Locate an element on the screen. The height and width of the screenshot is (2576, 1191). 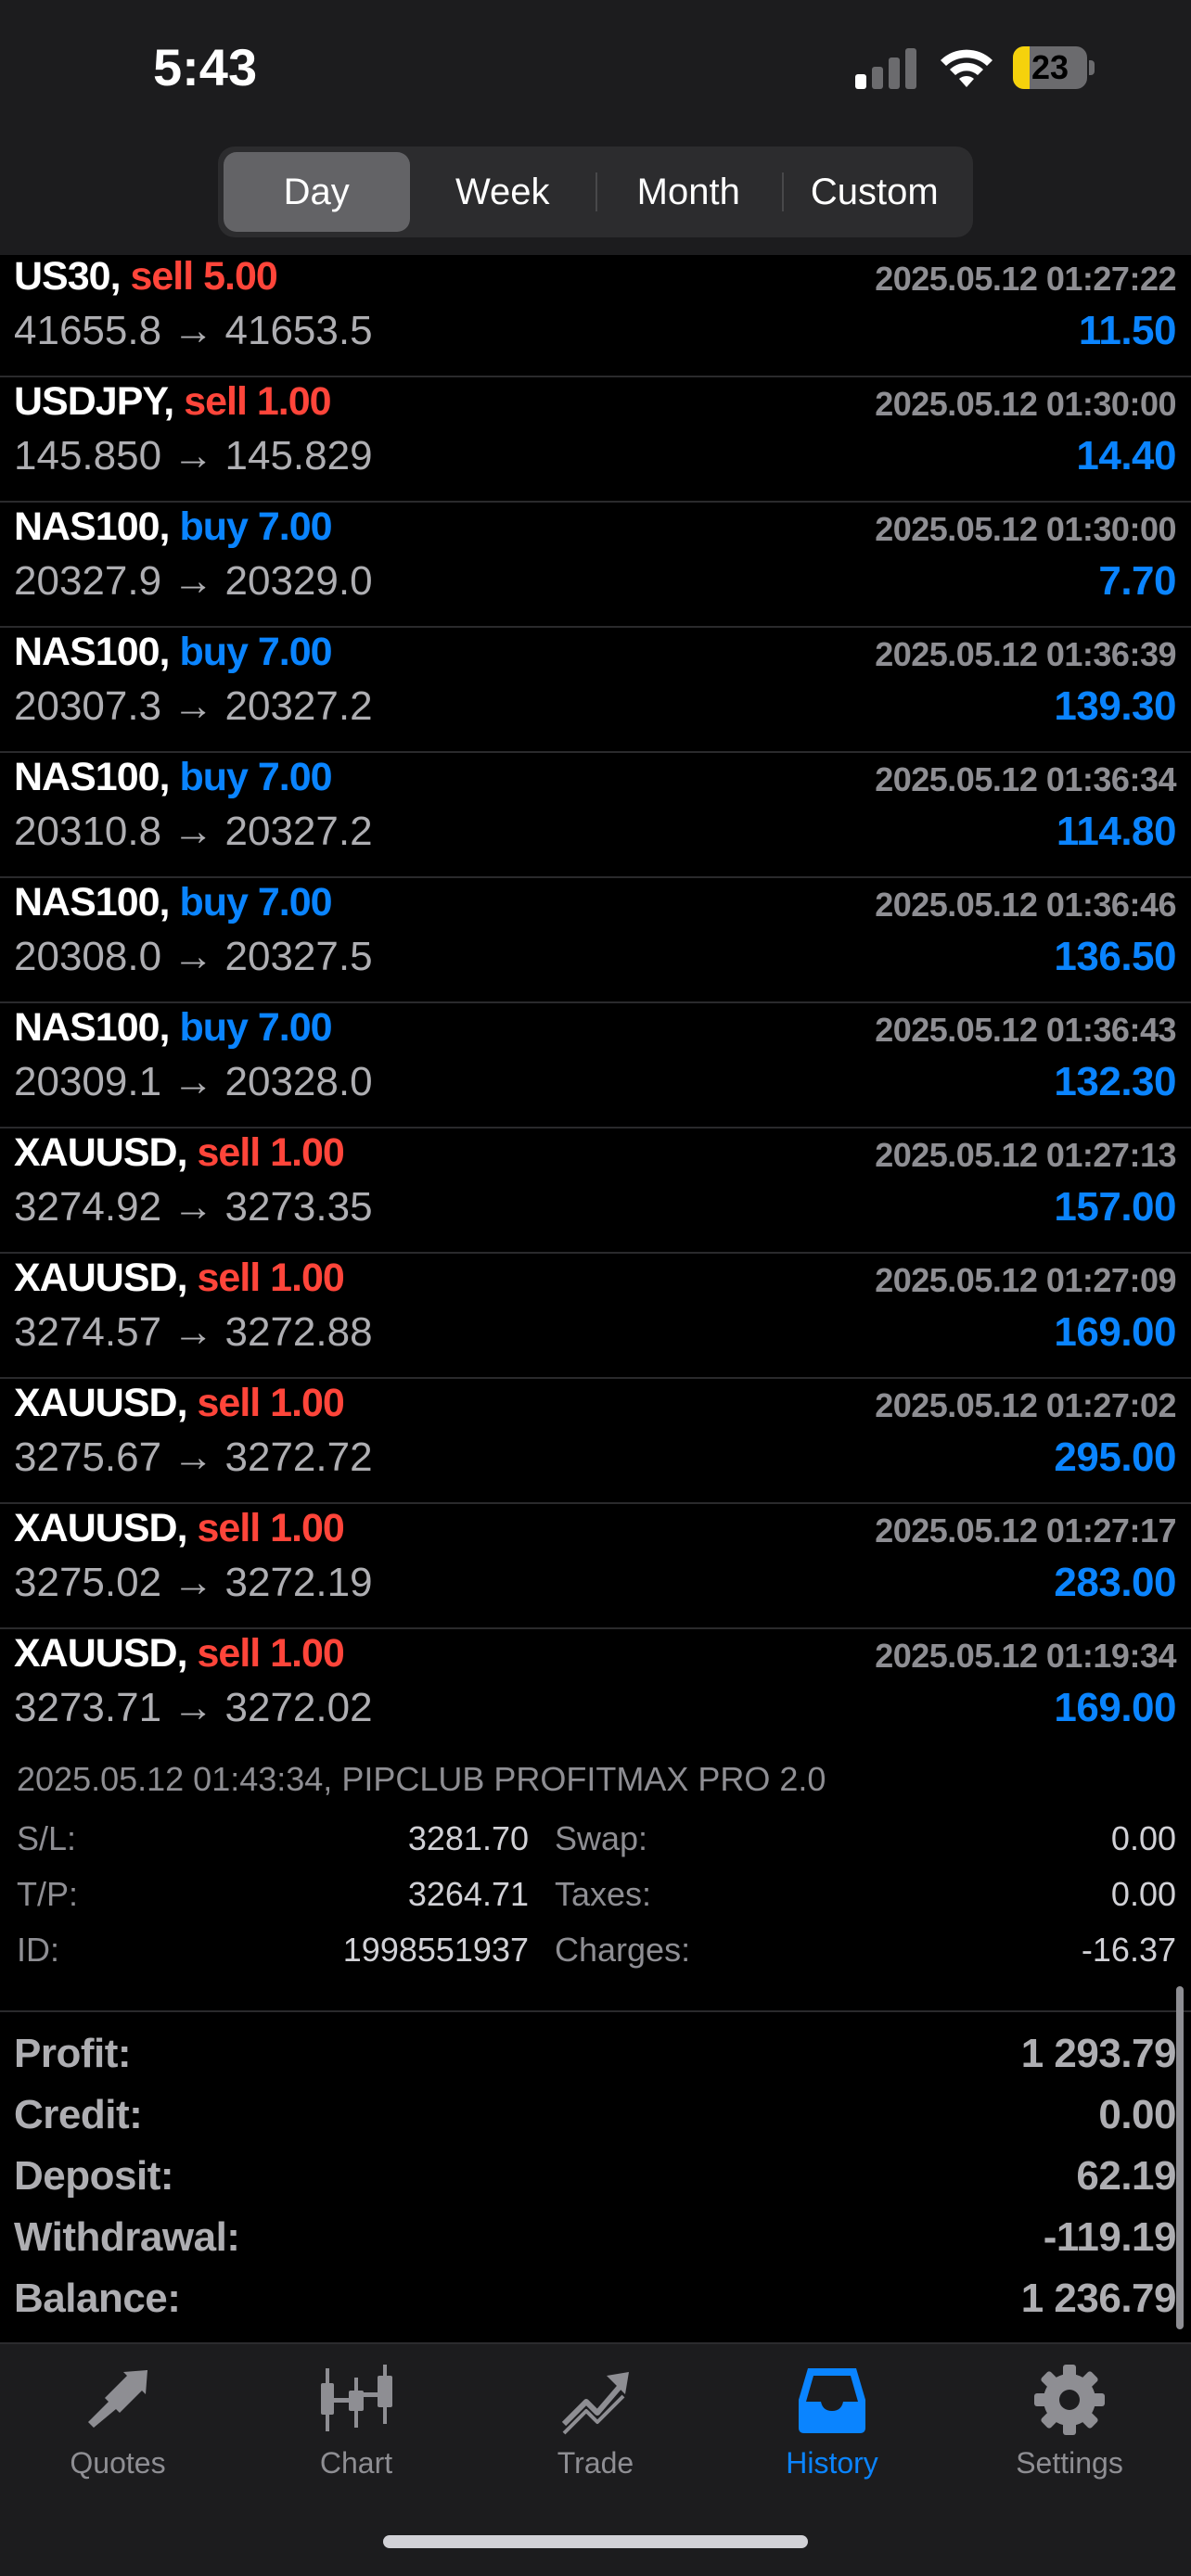
deal-time: 2025.05.12 01:27:13 is located at coordinates (1025, 1155).